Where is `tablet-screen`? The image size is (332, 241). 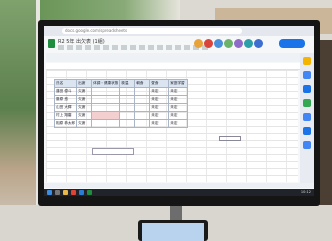 tablet-screen is located at coordinates (173, 232).